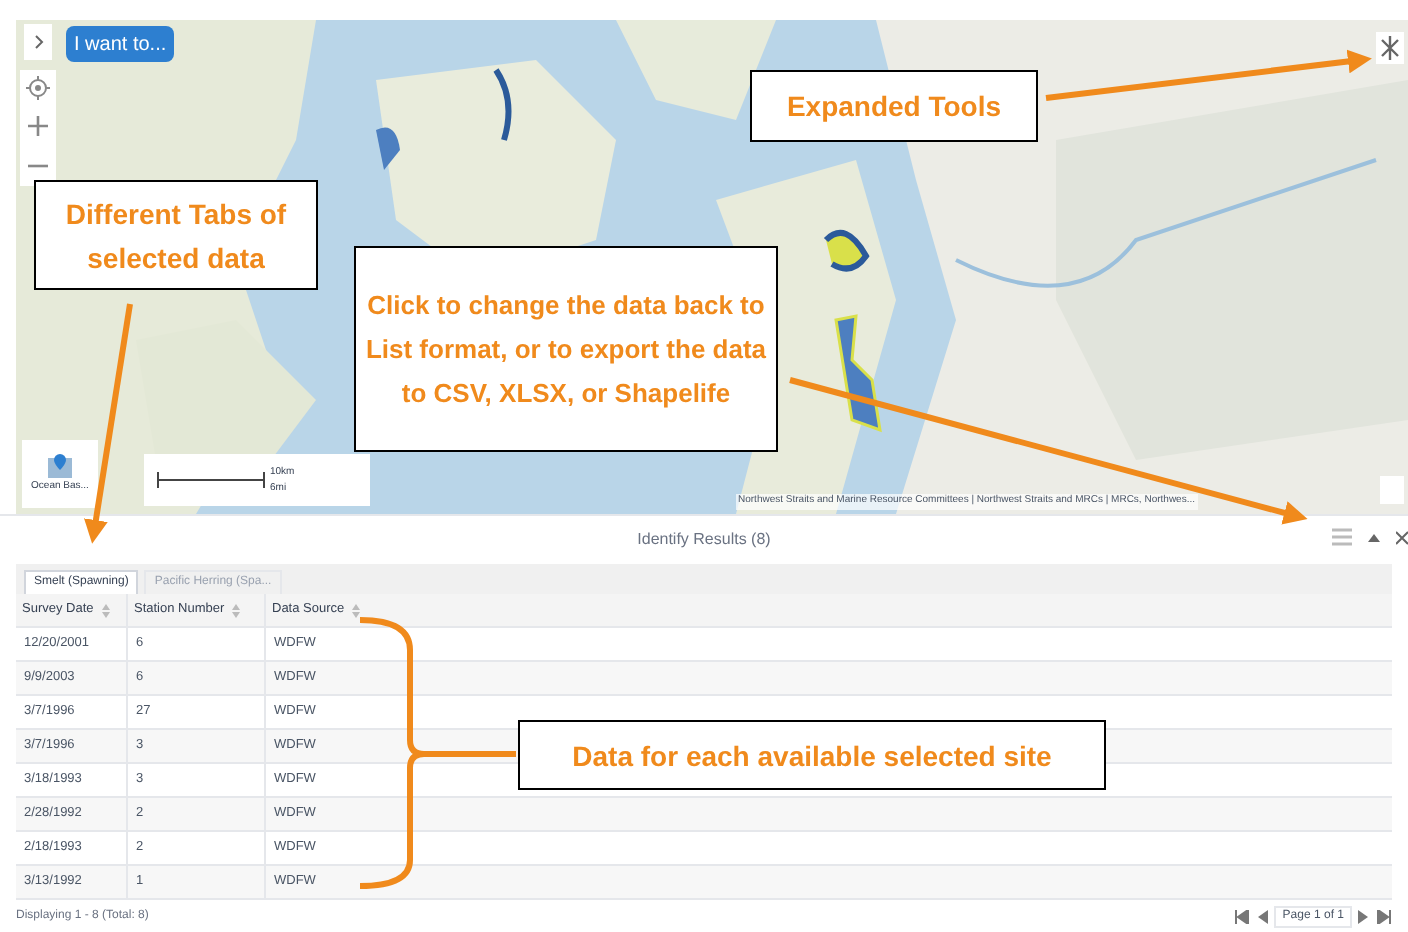 The width and height of the screenshot is (1408, 932). Describe the element at coordinates (812, 755) in the screenshot. I see `callout-text: Data for each available selected site` at that location.